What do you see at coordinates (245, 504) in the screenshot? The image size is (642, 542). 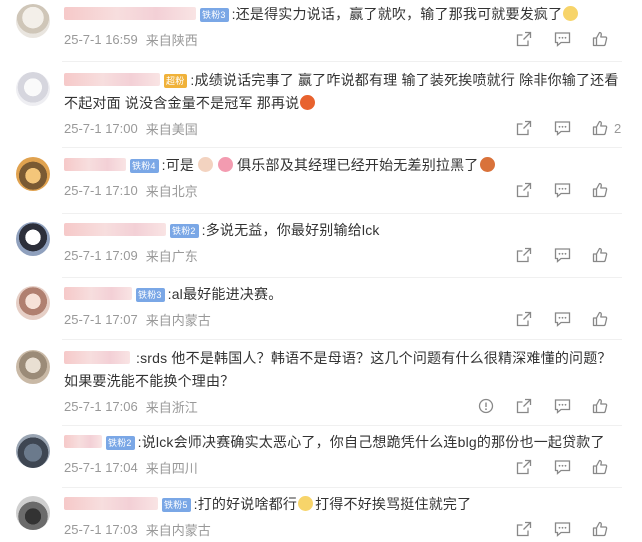 I see `comment-text: :打的好说啥都行` at bounding box center [245, 504].